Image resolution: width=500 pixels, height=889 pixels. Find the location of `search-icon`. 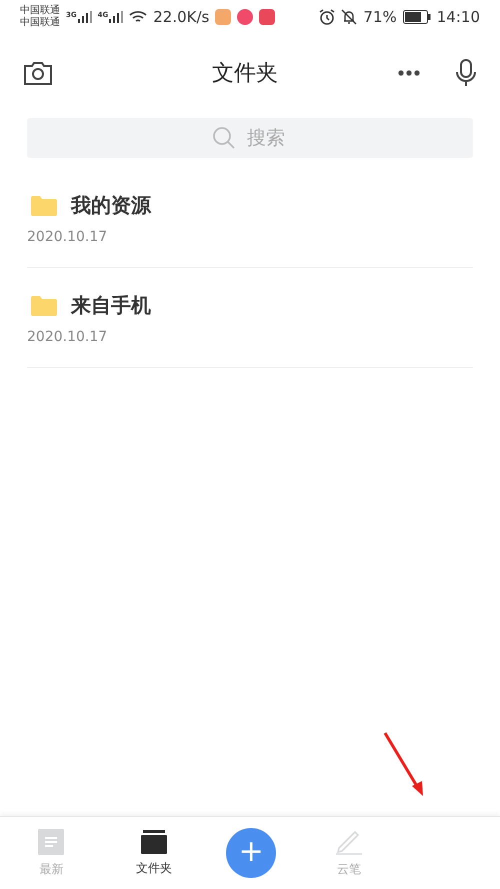

search-icon is located at coordinates (224, 138).